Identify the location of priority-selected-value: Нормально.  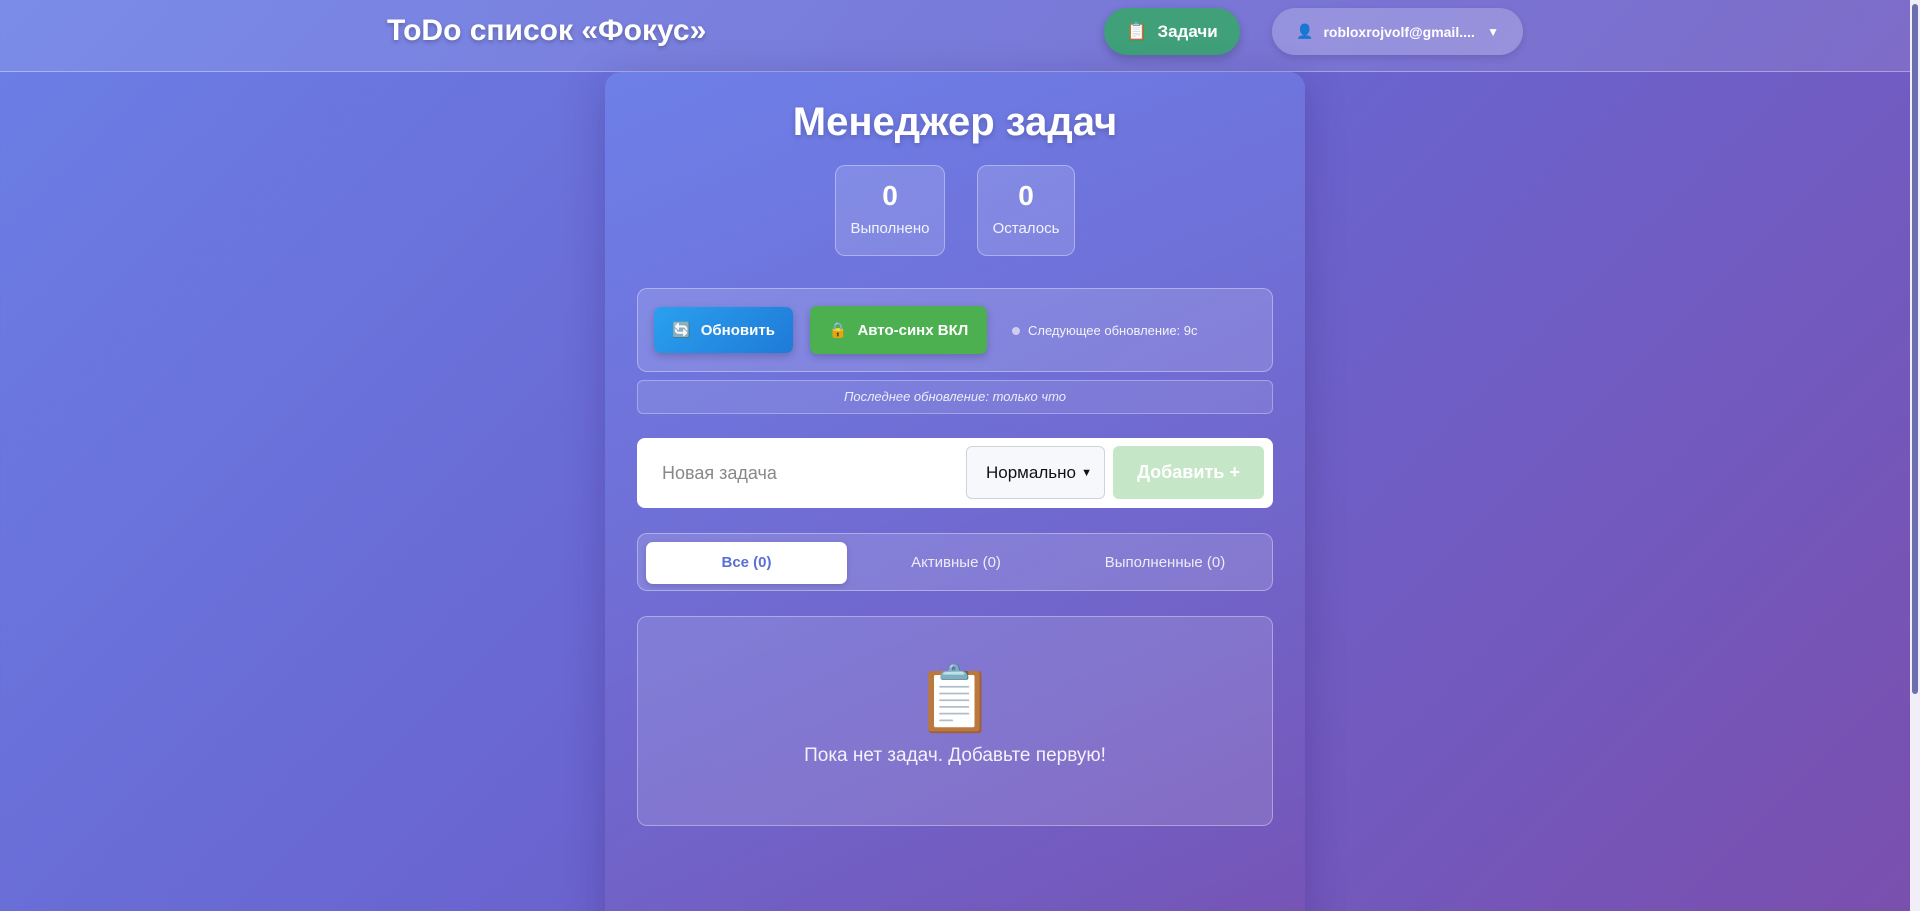
(1031, 472).